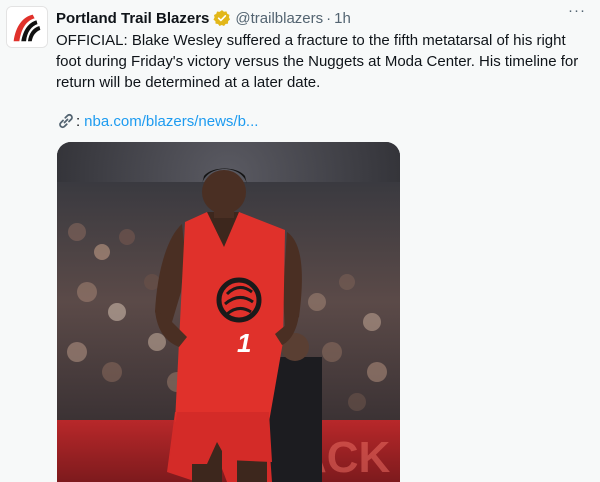 This screenshot has height=482, width=600. What do you see at coordinates (78, 121) in the screenshot?
I see `link-colon: :` at bounding box center [78, 121].